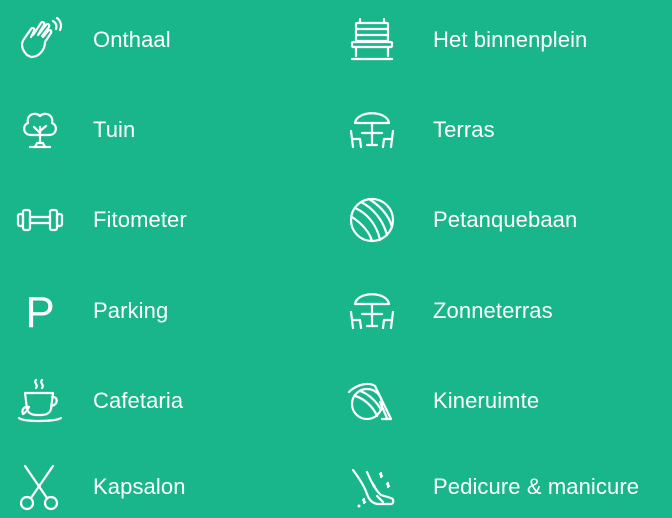  I want to click on facility-label: Kineruimte, so click(486, 400).